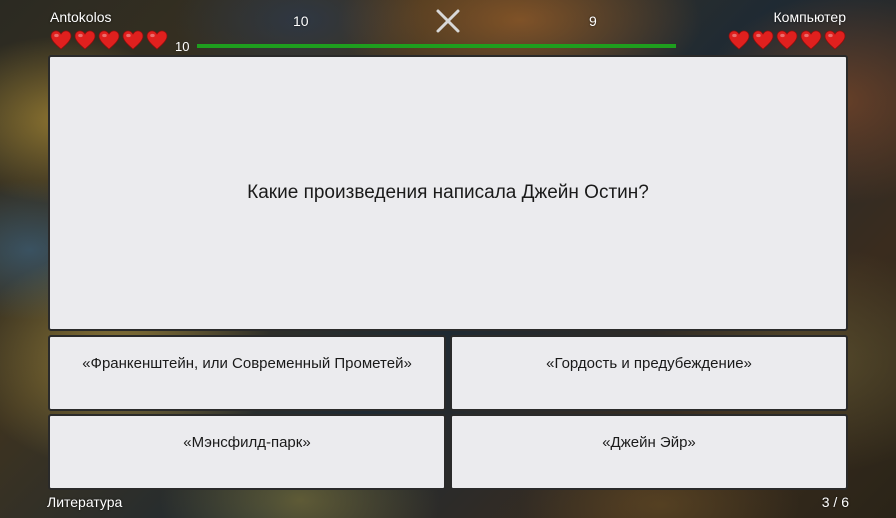 The height and width of the screenshot is (518, 896). I want to click on question-text: Какие произведения написала Джейн Остин?, so click(448, 192).